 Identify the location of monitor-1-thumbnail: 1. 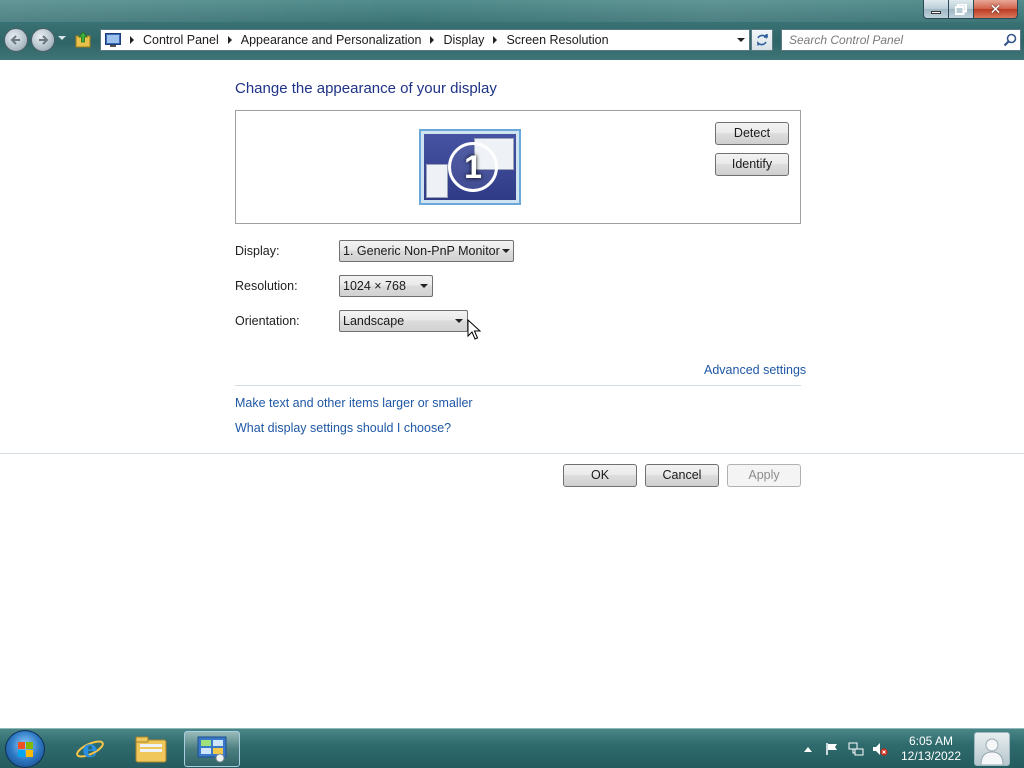
(470, 167).